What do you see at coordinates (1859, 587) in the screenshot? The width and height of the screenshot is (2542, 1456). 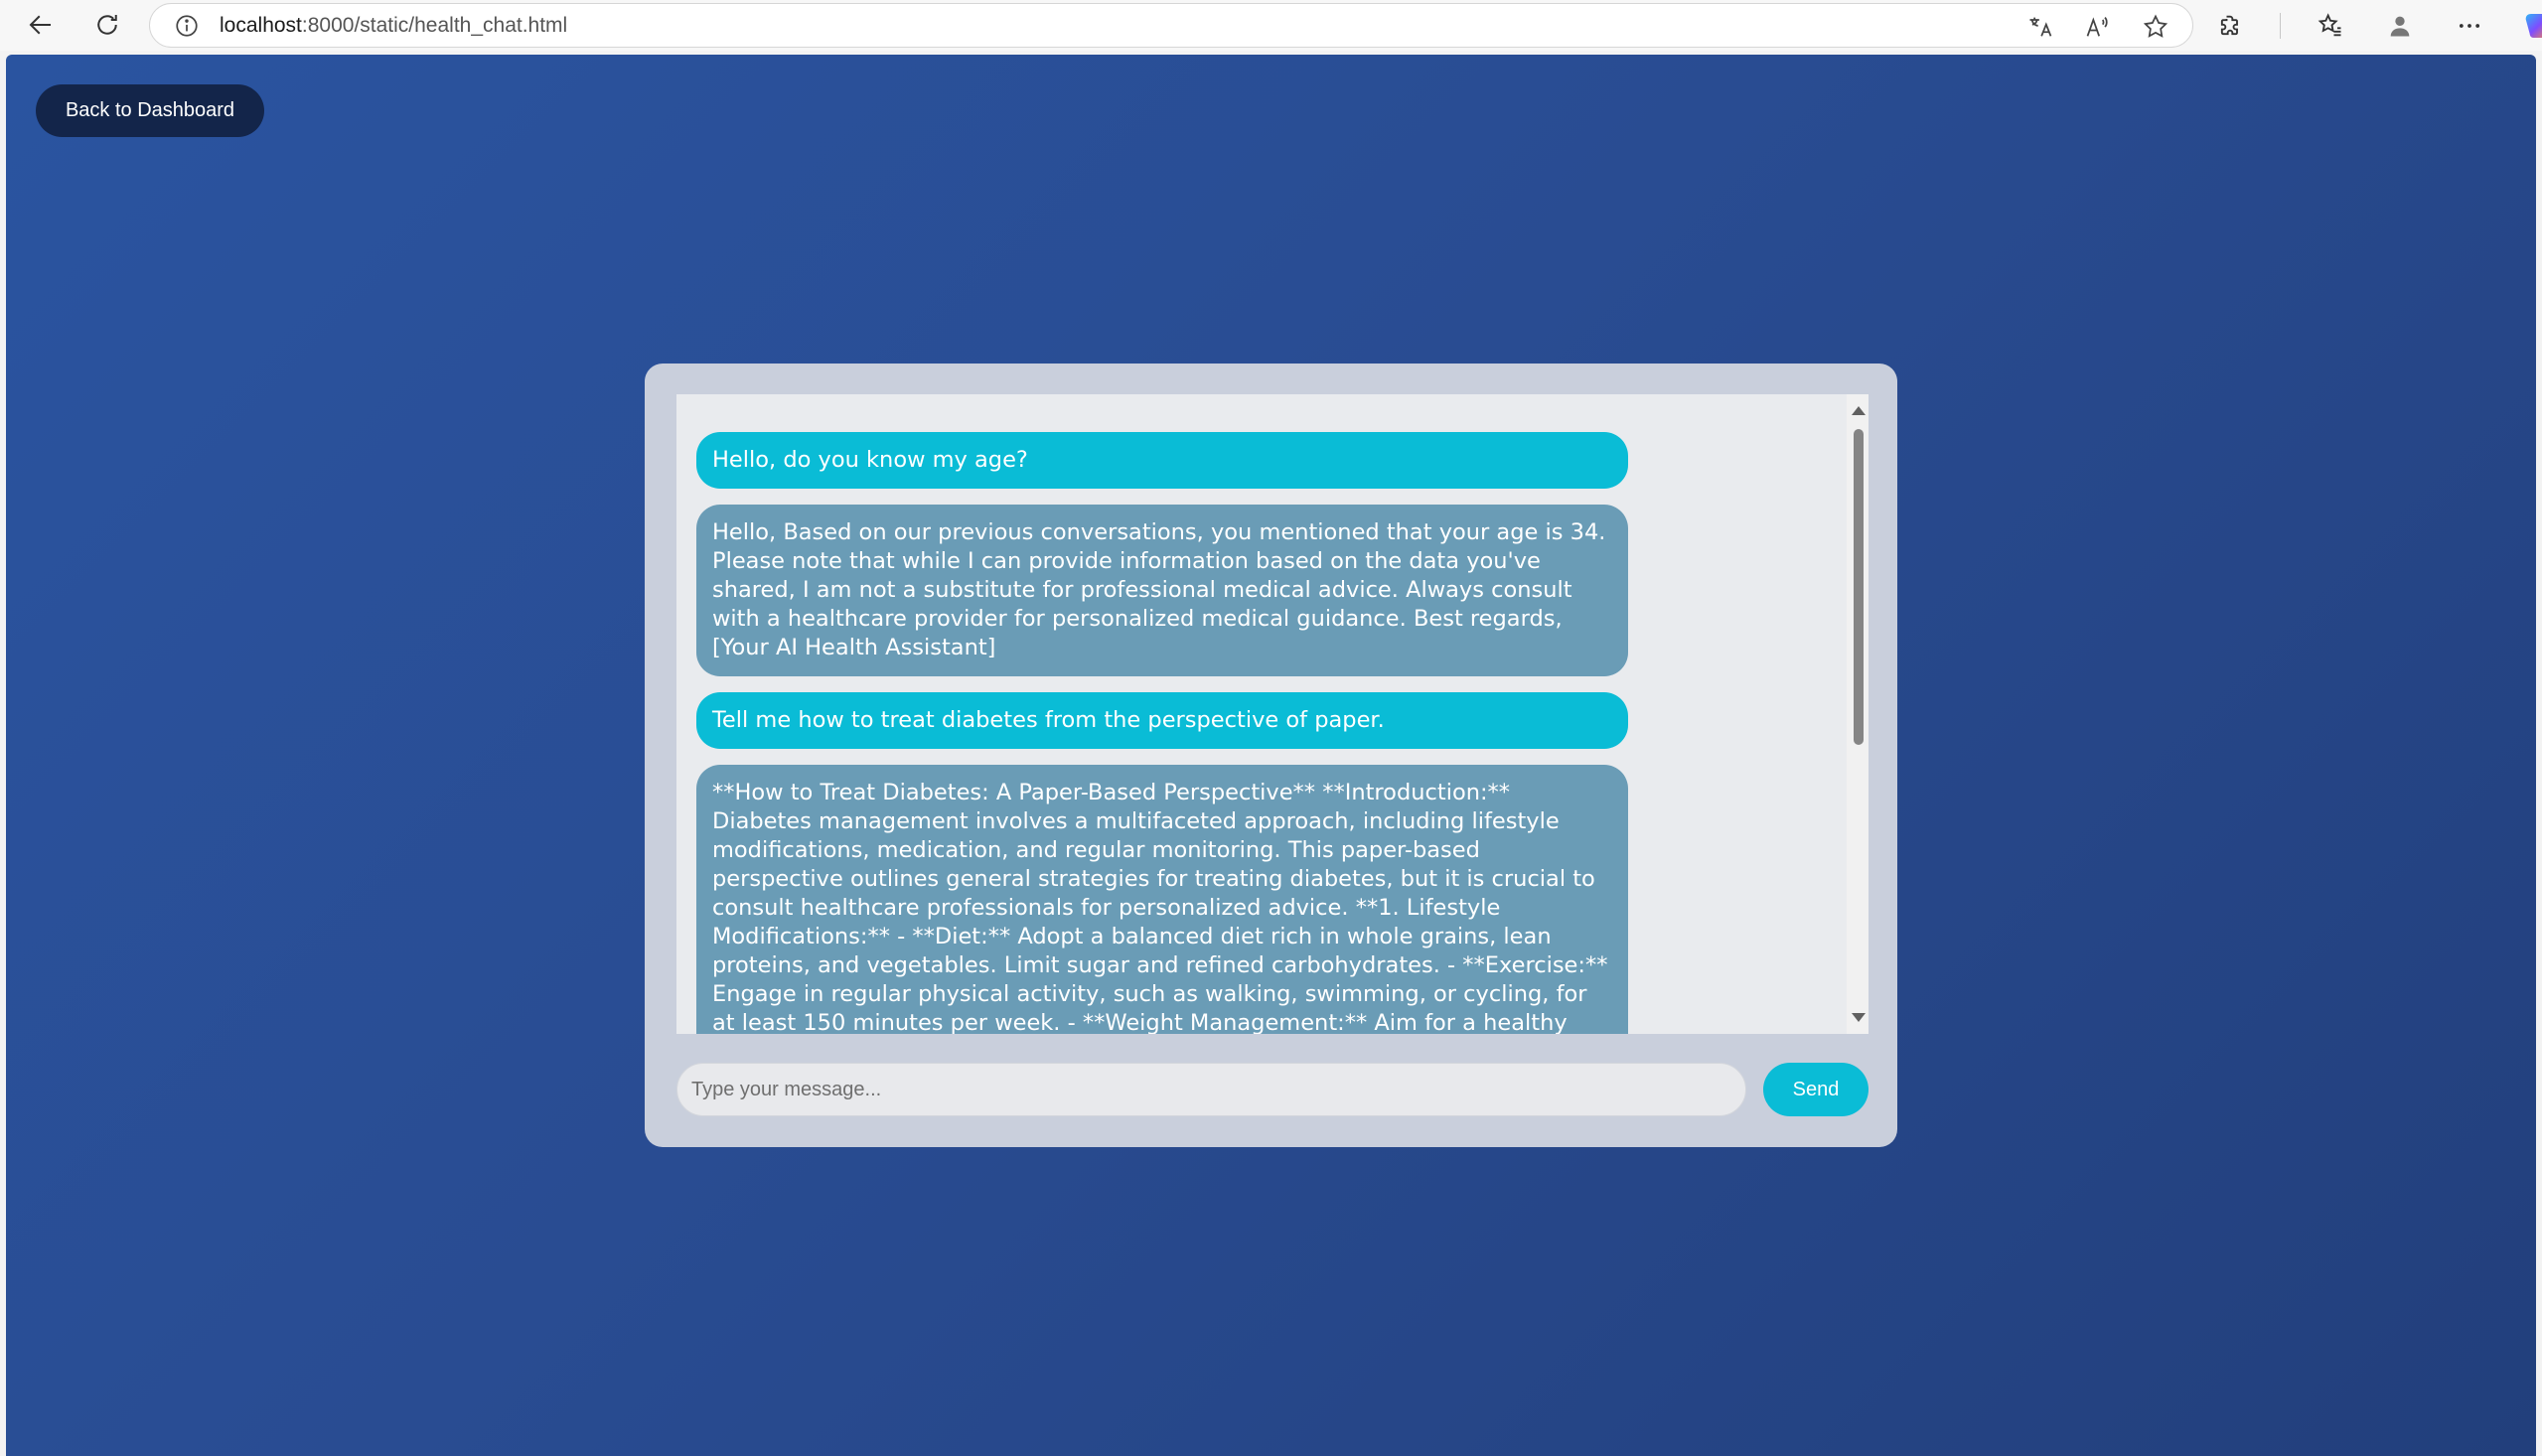 I see `scrollbar-thumb` at bounding box center [1859, 587].